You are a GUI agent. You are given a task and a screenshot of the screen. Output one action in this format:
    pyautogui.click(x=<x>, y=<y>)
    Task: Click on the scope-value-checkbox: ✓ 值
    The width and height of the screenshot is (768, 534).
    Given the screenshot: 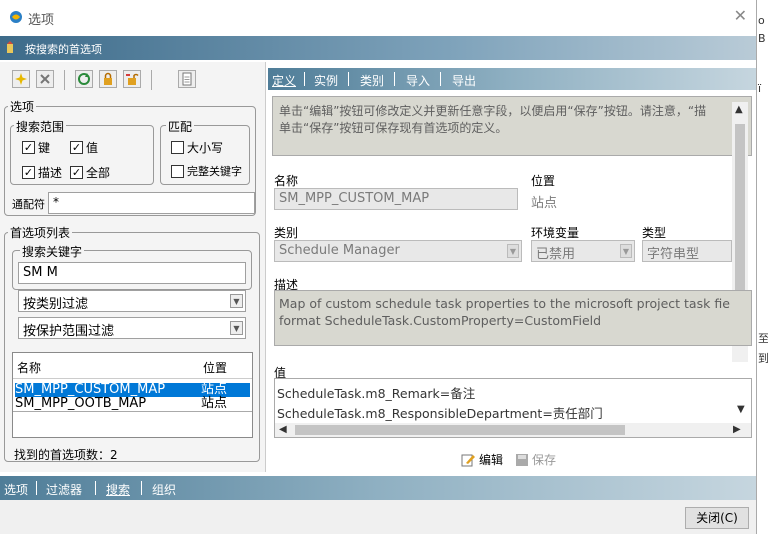 What is the action you would take?
    pyautogui.click(x=84, y=147)
    